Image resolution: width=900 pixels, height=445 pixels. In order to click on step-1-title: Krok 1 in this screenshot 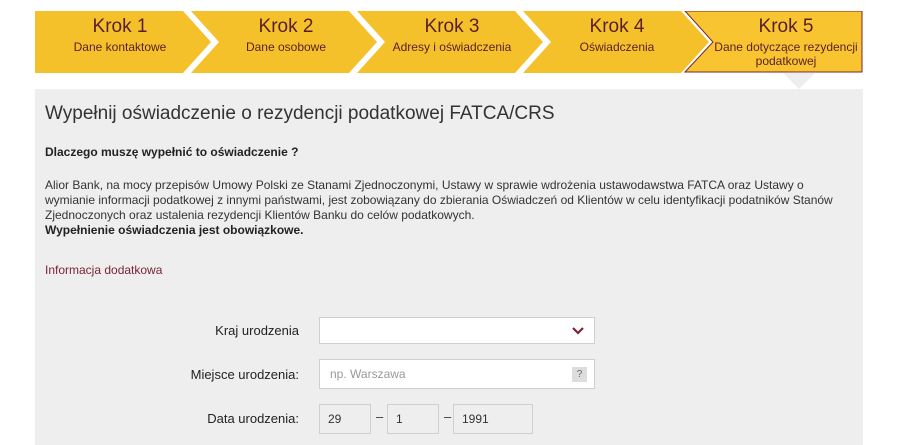, I will do `click(120, 26)`.